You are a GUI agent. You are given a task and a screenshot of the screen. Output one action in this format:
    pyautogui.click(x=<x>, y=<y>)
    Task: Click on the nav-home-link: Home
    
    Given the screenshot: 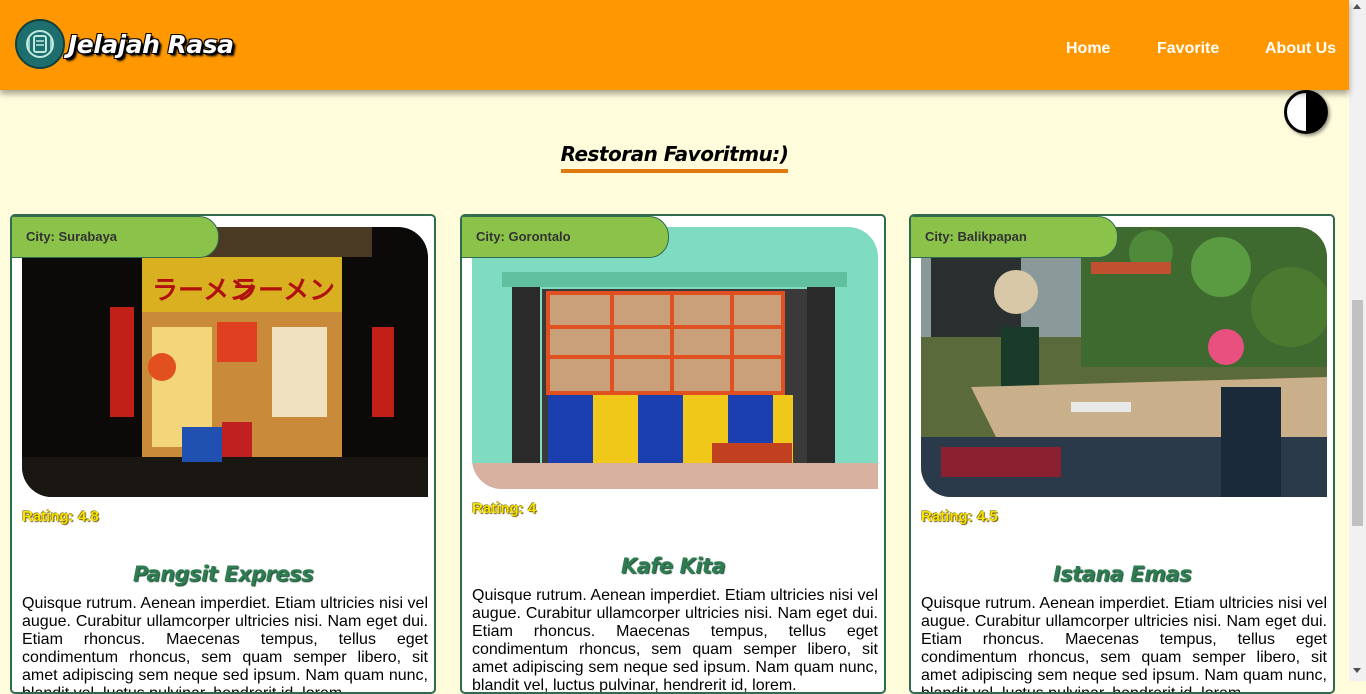 What is the action you would take?
    pyautogui.click(x=1088, y=49)
    